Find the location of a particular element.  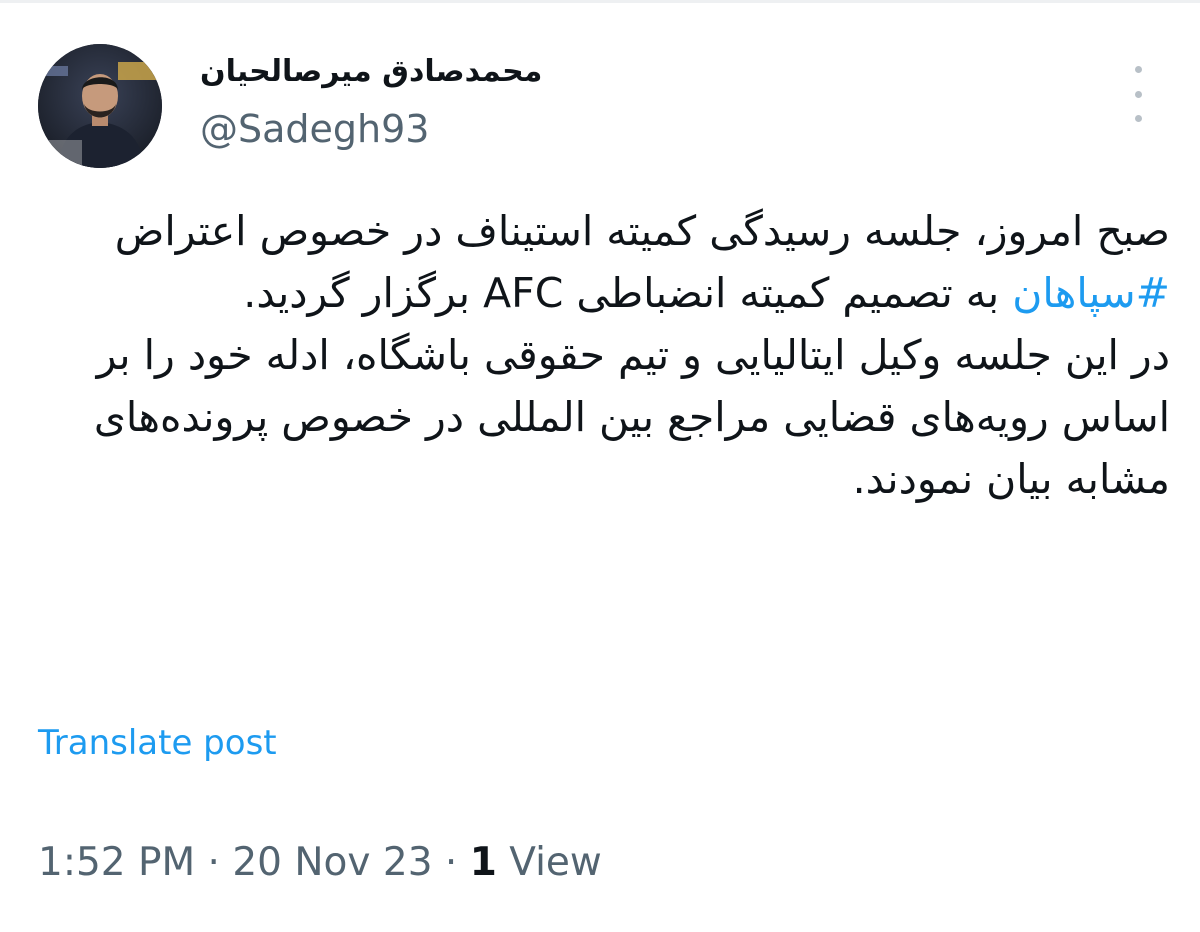

top-divider is located at coordinates (600, 1).